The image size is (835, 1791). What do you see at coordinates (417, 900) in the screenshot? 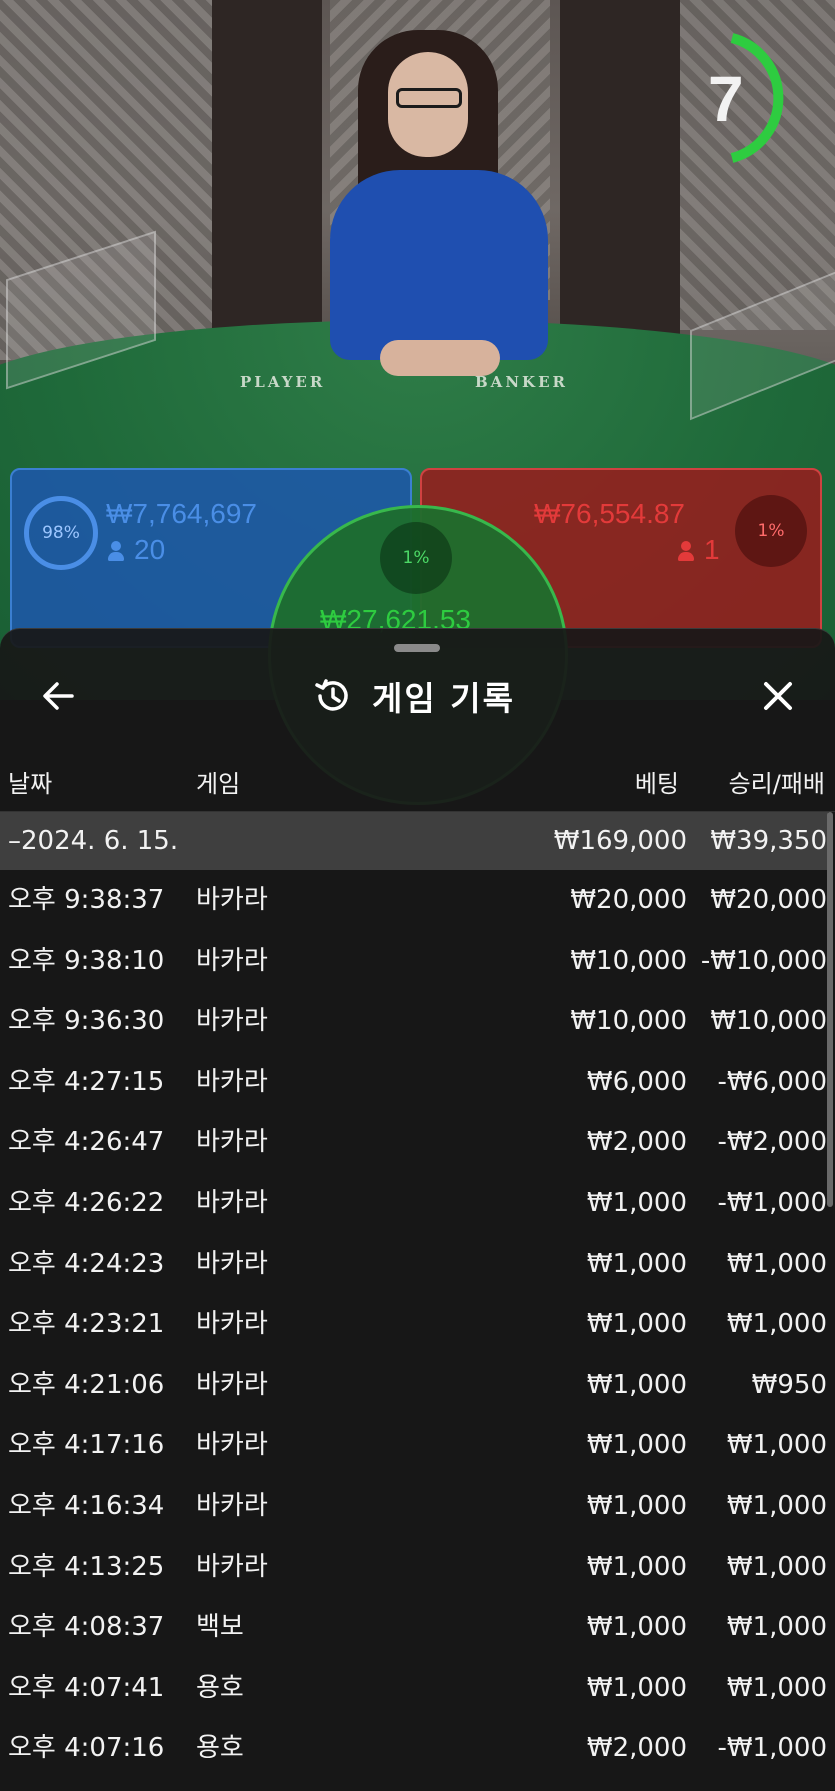
I see `history-row: 오후 9:38:37 바카라 ₩20,000 ₩20,000` at bounding box center [417, 900].